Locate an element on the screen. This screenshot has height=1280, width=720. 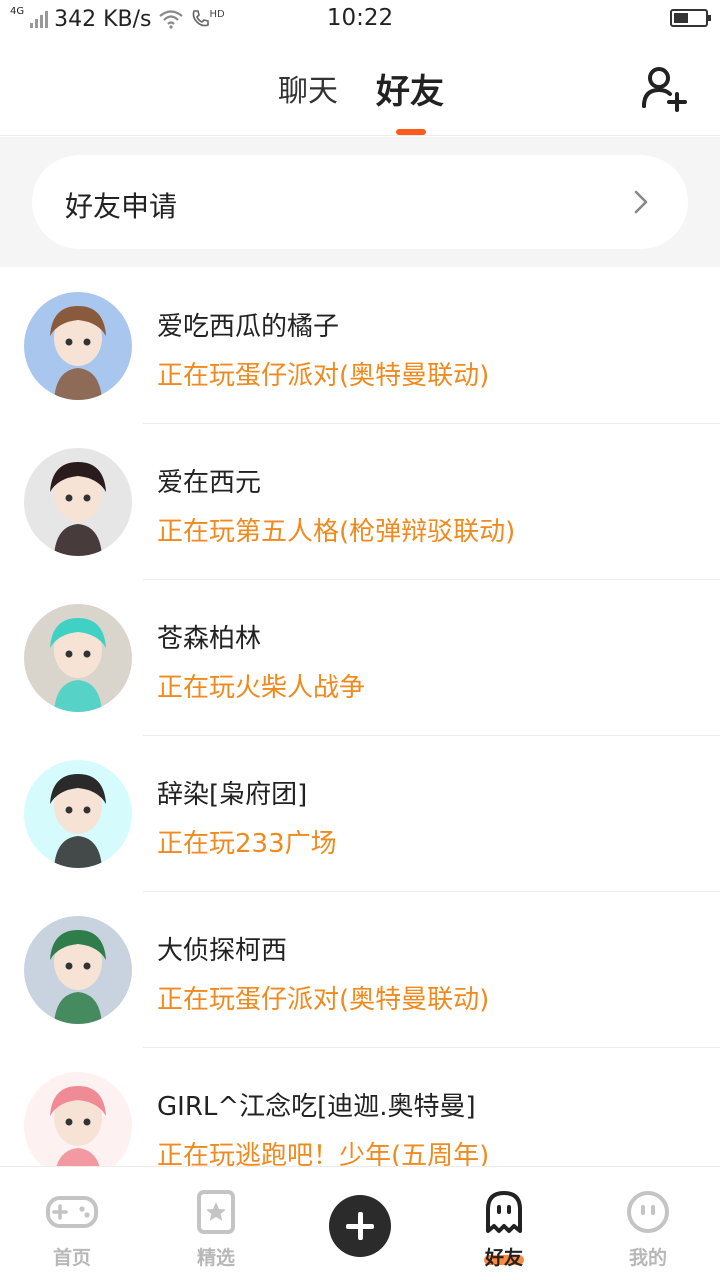
active-tab-indicator is located at coordinates (411, 132).